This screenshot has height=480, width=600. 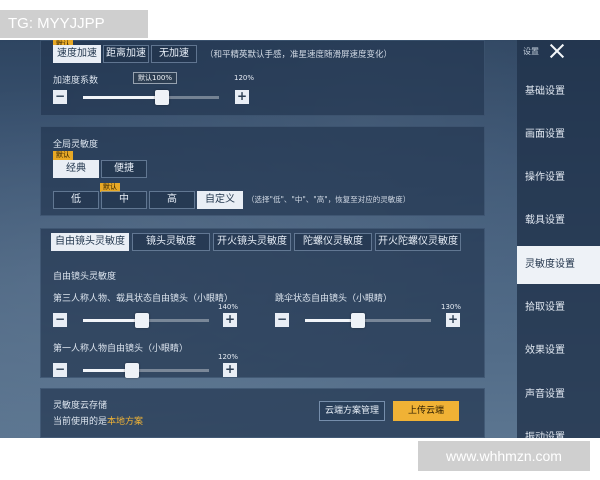 What do you see at coordinates (172, 200) in the screenshot?
I see `level-high-option: 高` at bounding box center [172, 200].